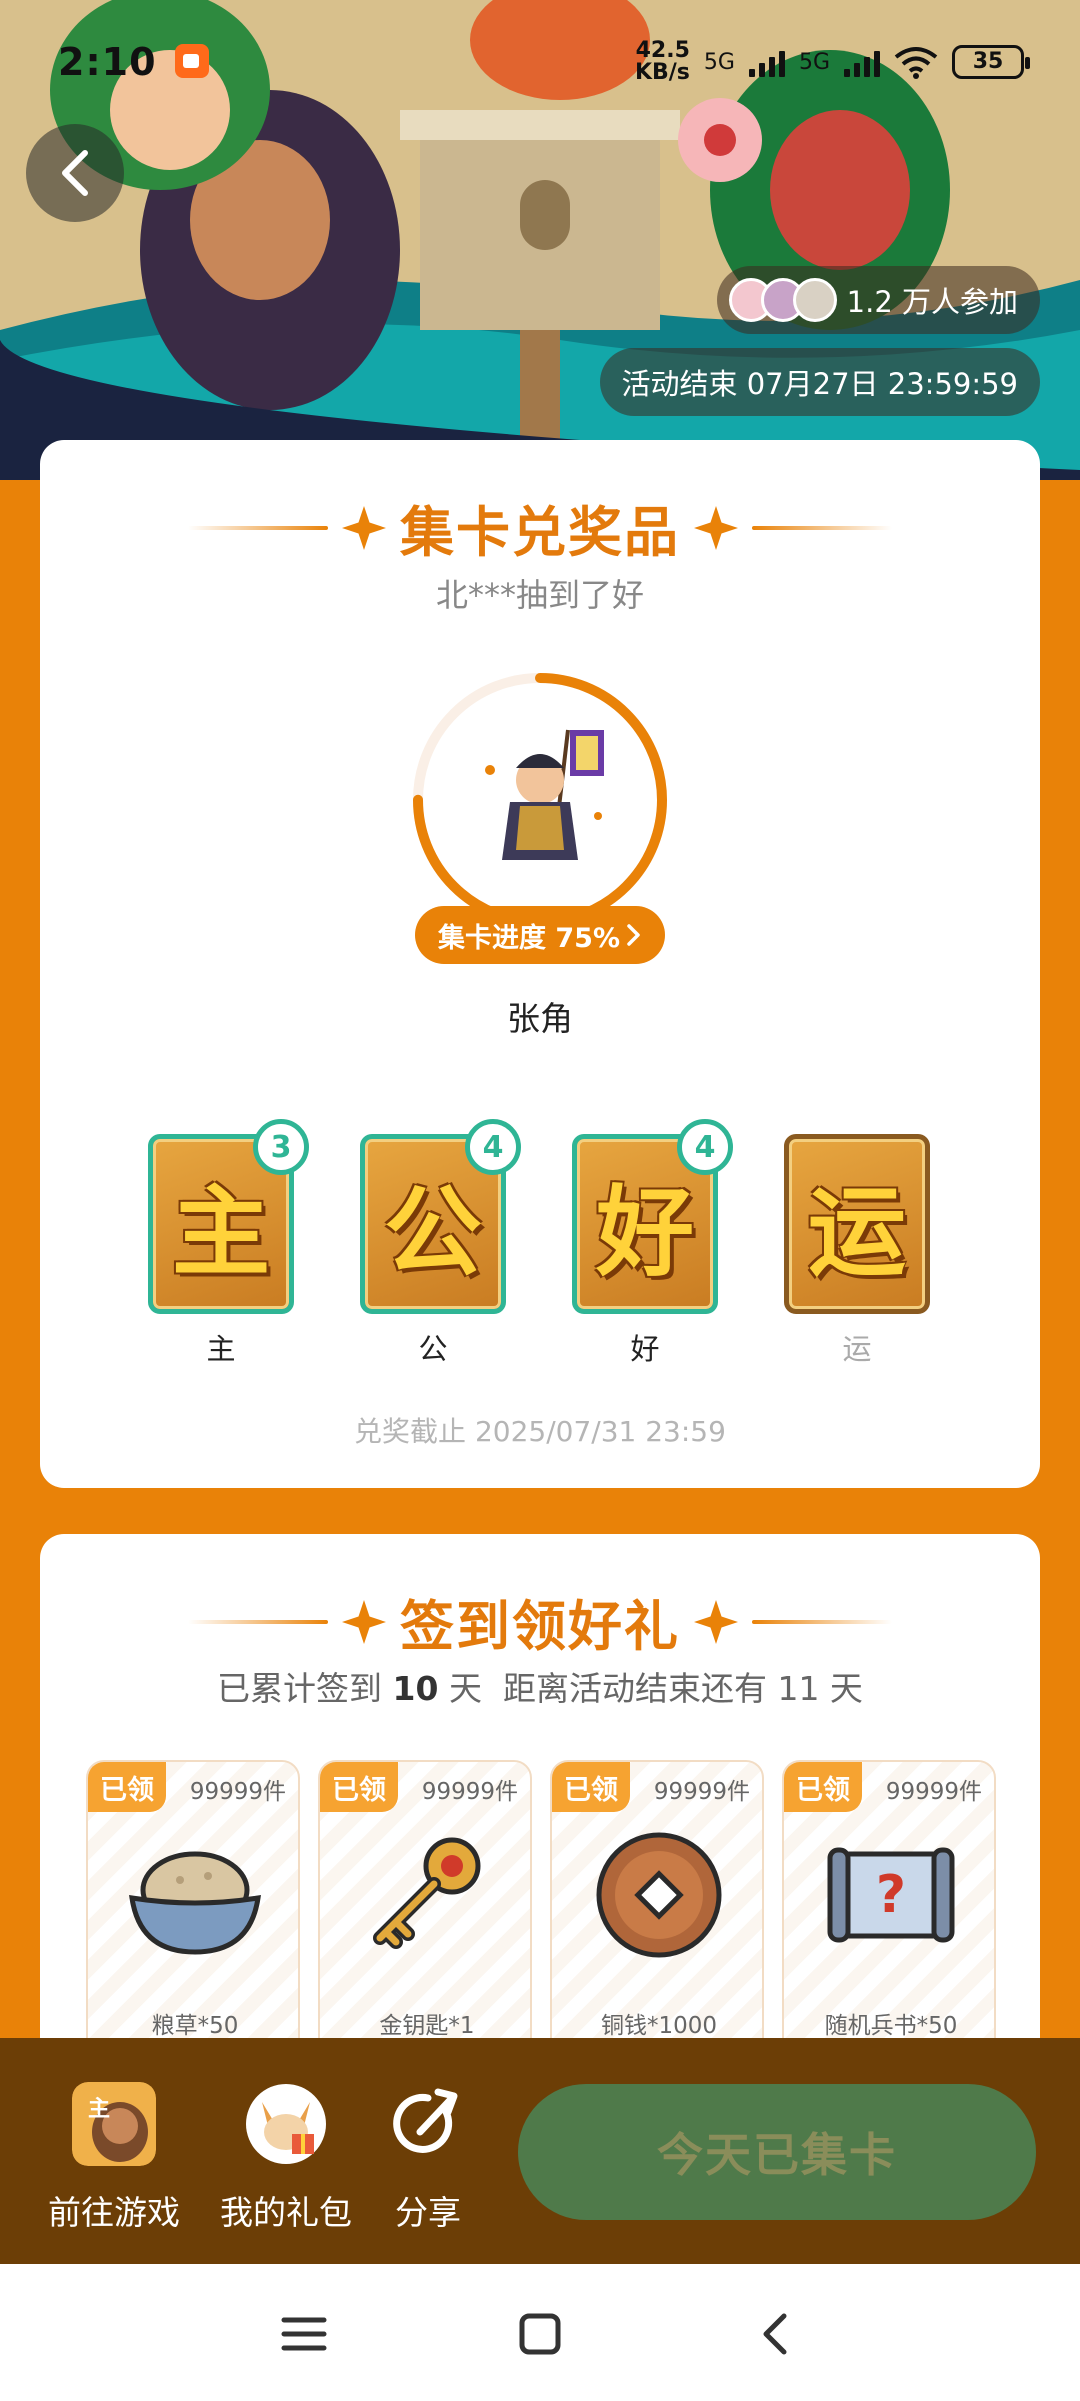 The width and height of the screenshot is (1080, 2401). What do you see at coordinates (540, 1626) in the screenshot?
I see `section-title: 签到领好礼` at bounding box center [540, 1626].